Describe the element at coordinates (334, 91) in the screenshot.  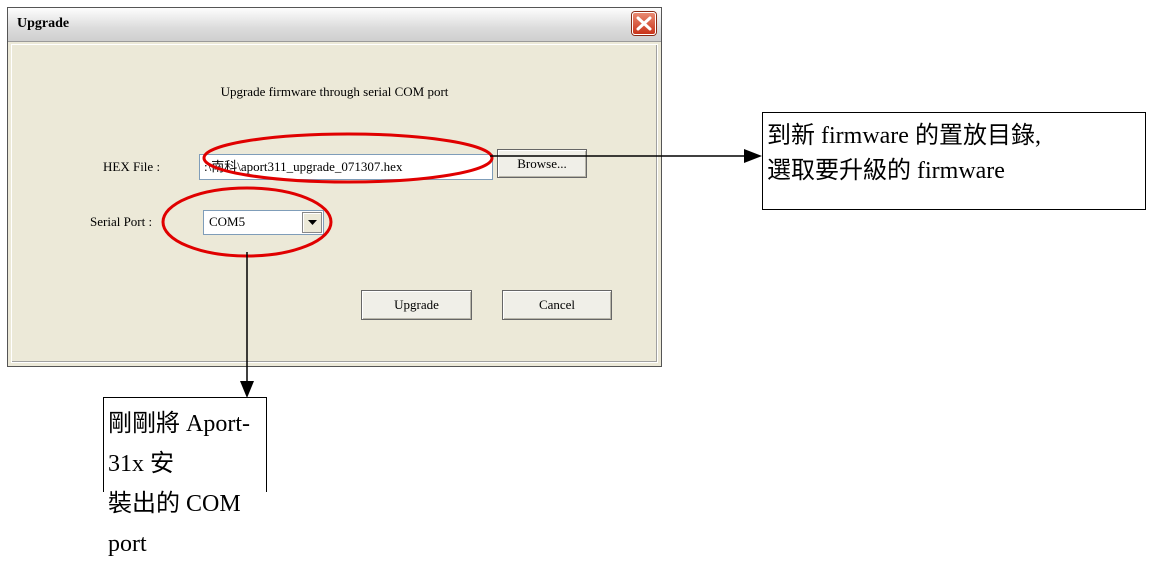
I see `dialog-heading: Upgrade firmware through serial COM port` at that location.